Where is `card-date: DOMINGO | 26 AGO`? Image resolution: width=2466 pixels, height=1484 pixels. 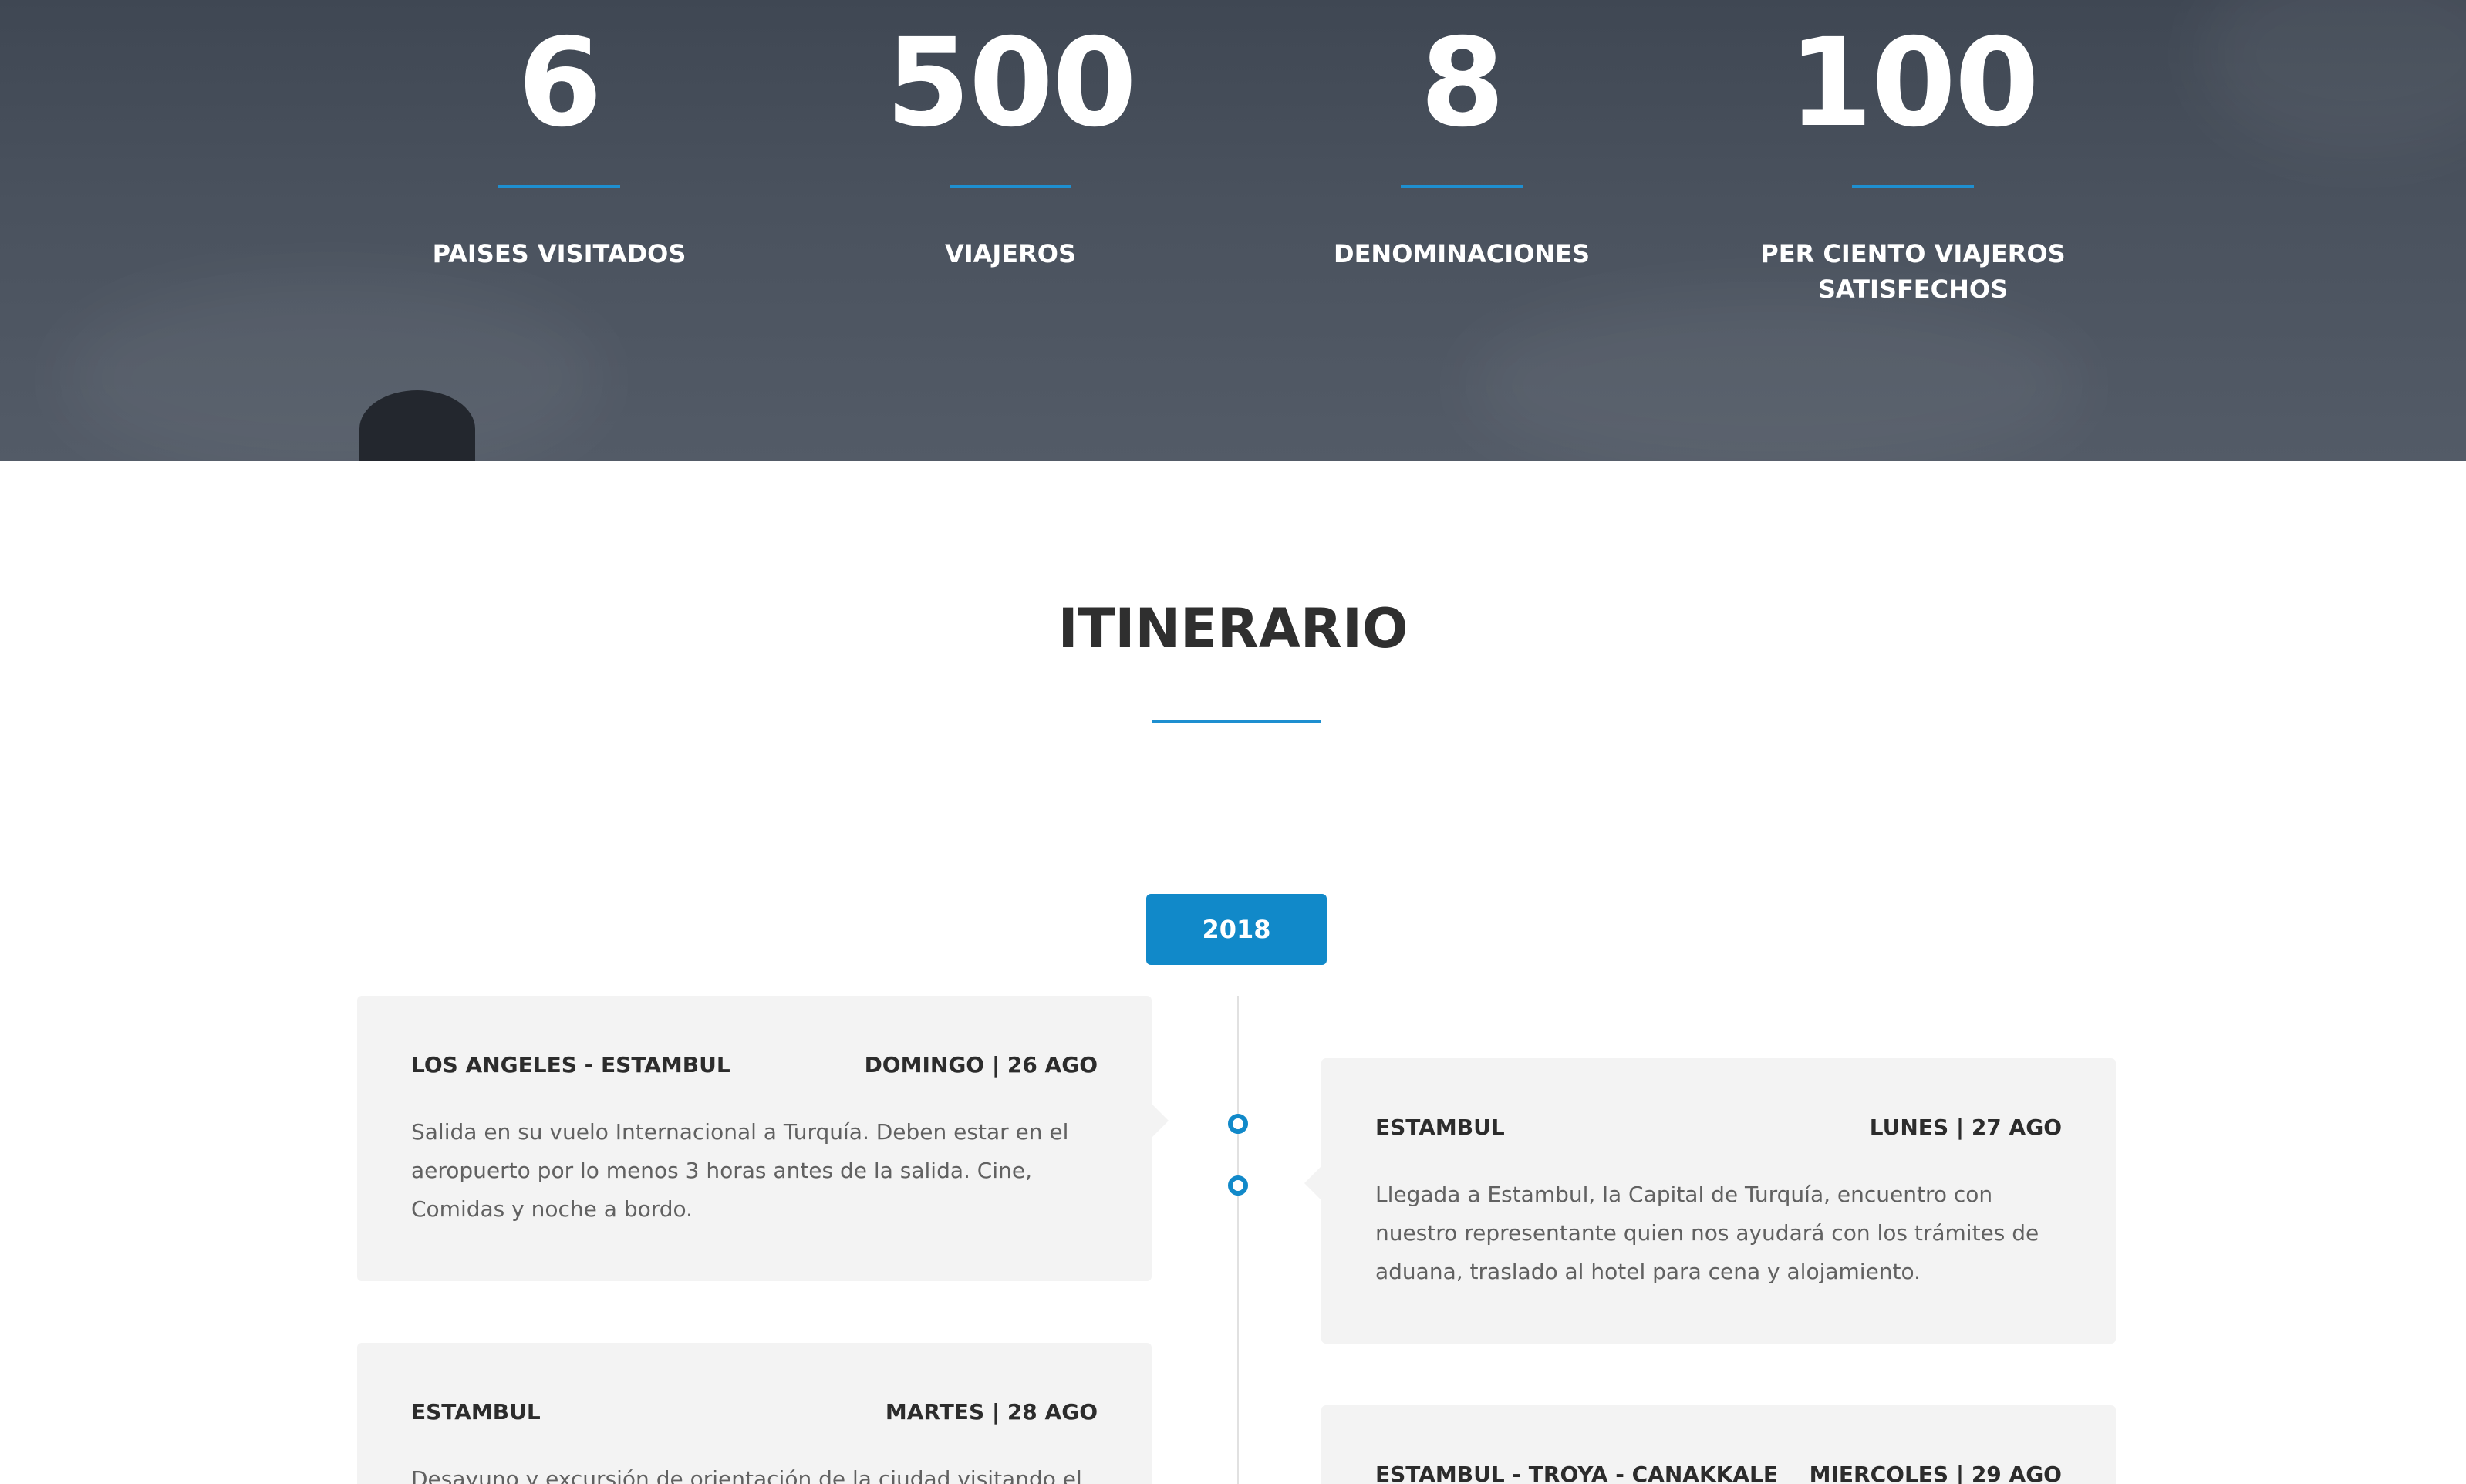
card-date: DOMINGO | 26 AGO is located at coordinates (981, 1065).